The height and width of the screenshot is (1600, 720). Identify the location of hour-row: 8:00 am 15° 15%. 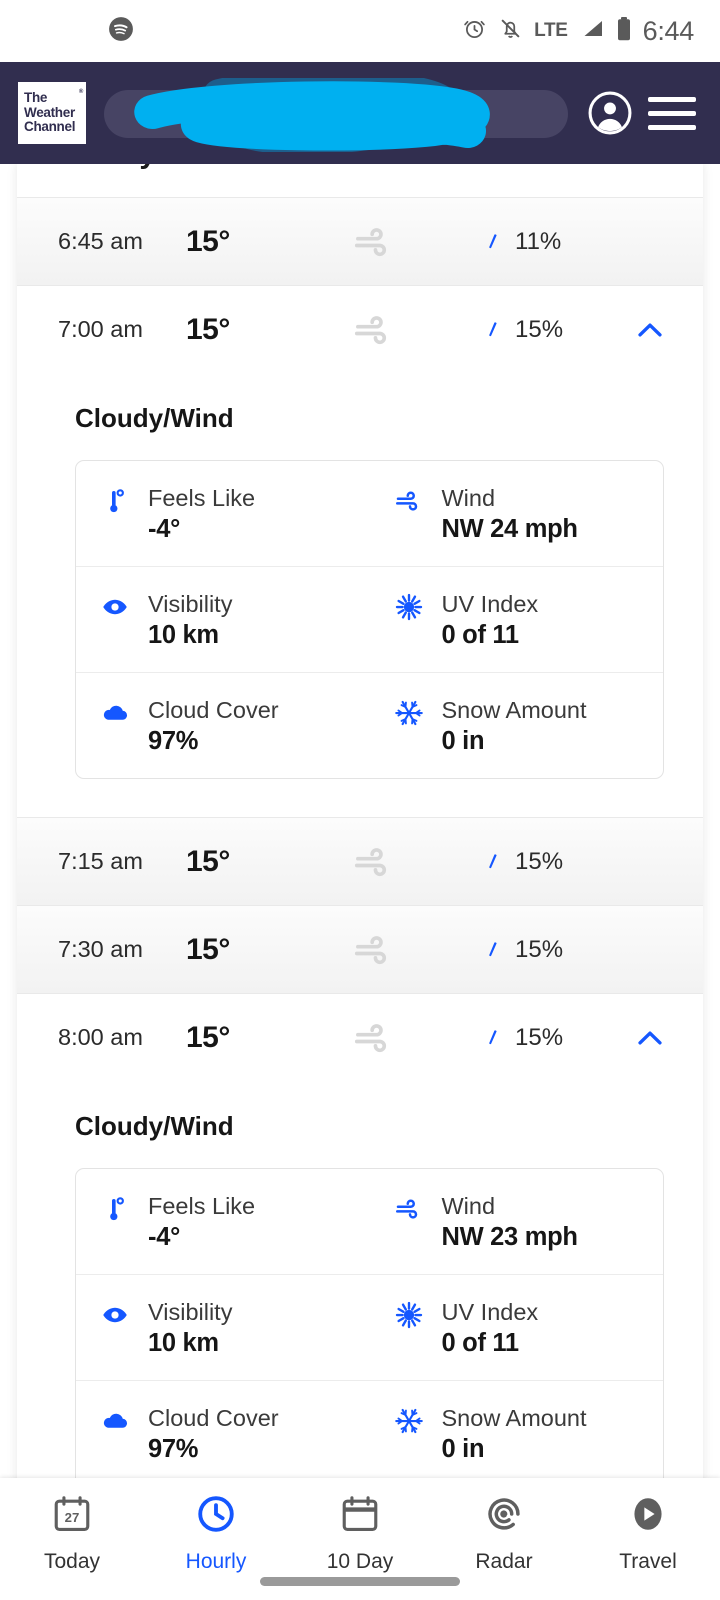
(360, 1037).